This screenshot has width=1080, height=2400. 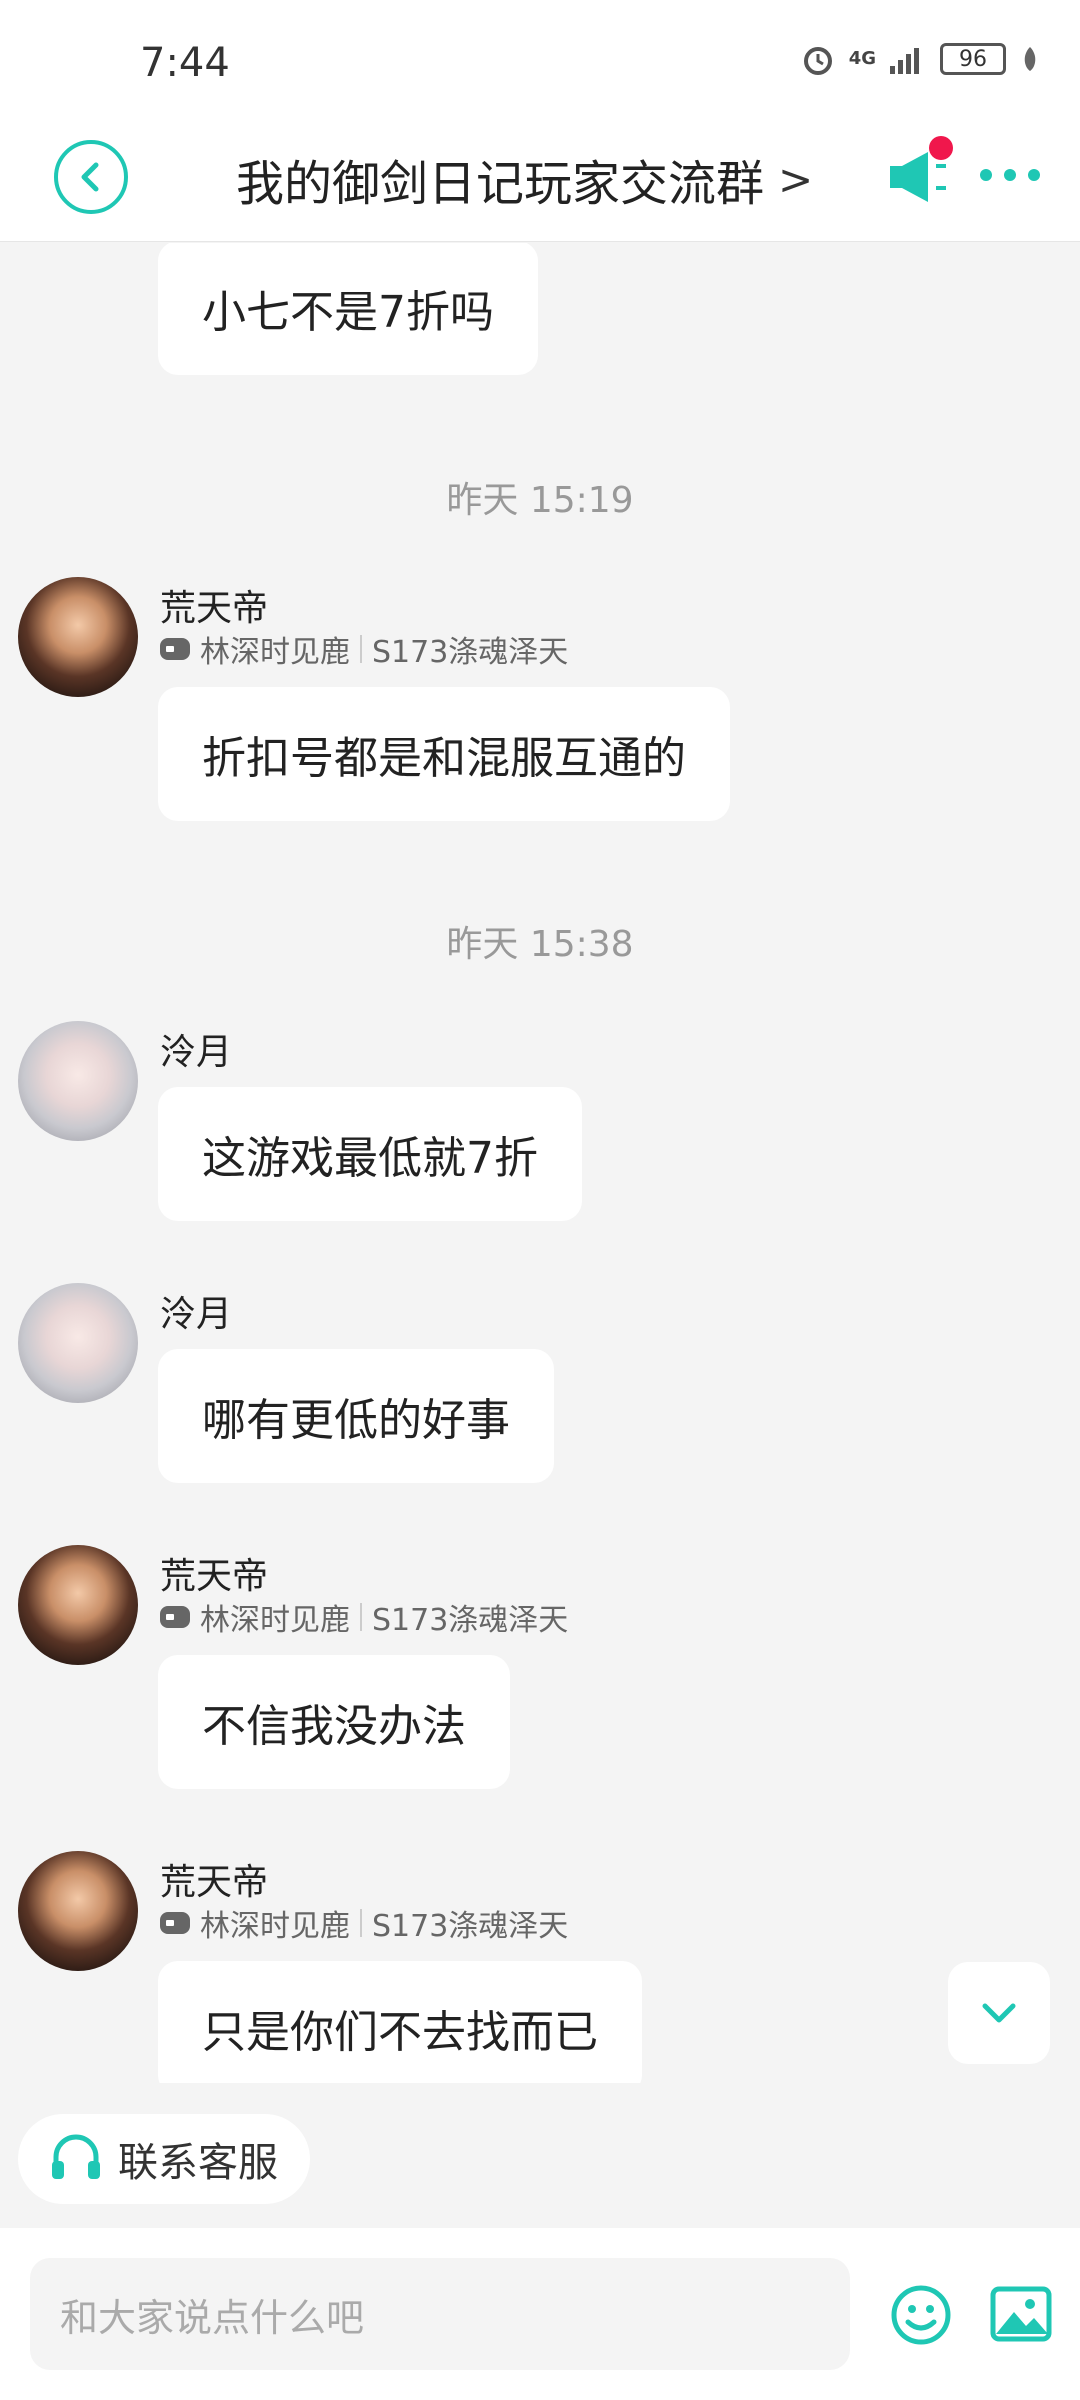 What do you see at coordinates (334, 1722) in the screenshot?
I see `message-bubble: 不信我没办法` at bounding box center [334, 1722].